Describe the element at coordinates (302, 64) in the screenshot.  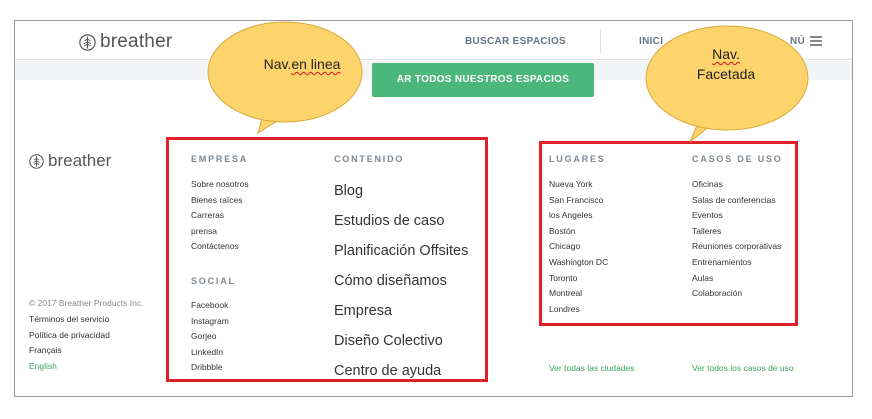
I see `inline-nav-label: Nav.en linea` at that location.